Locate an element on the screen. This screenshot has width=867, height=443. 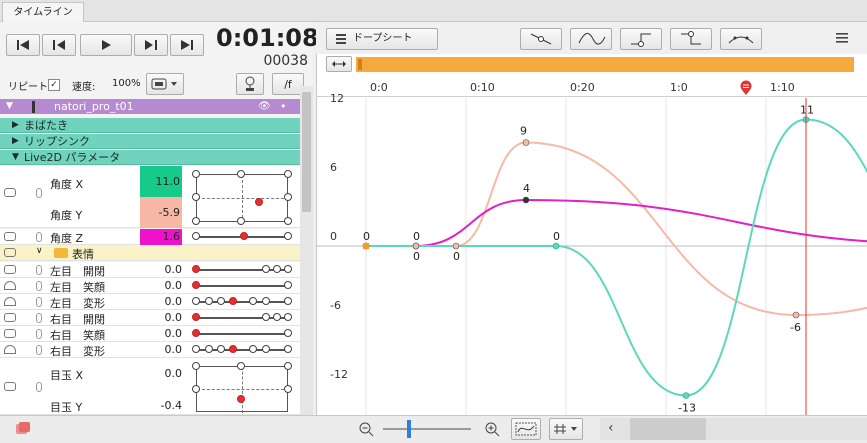
group-row-lipsync: ▶ リップシンク is located at coordinates (150, 141).